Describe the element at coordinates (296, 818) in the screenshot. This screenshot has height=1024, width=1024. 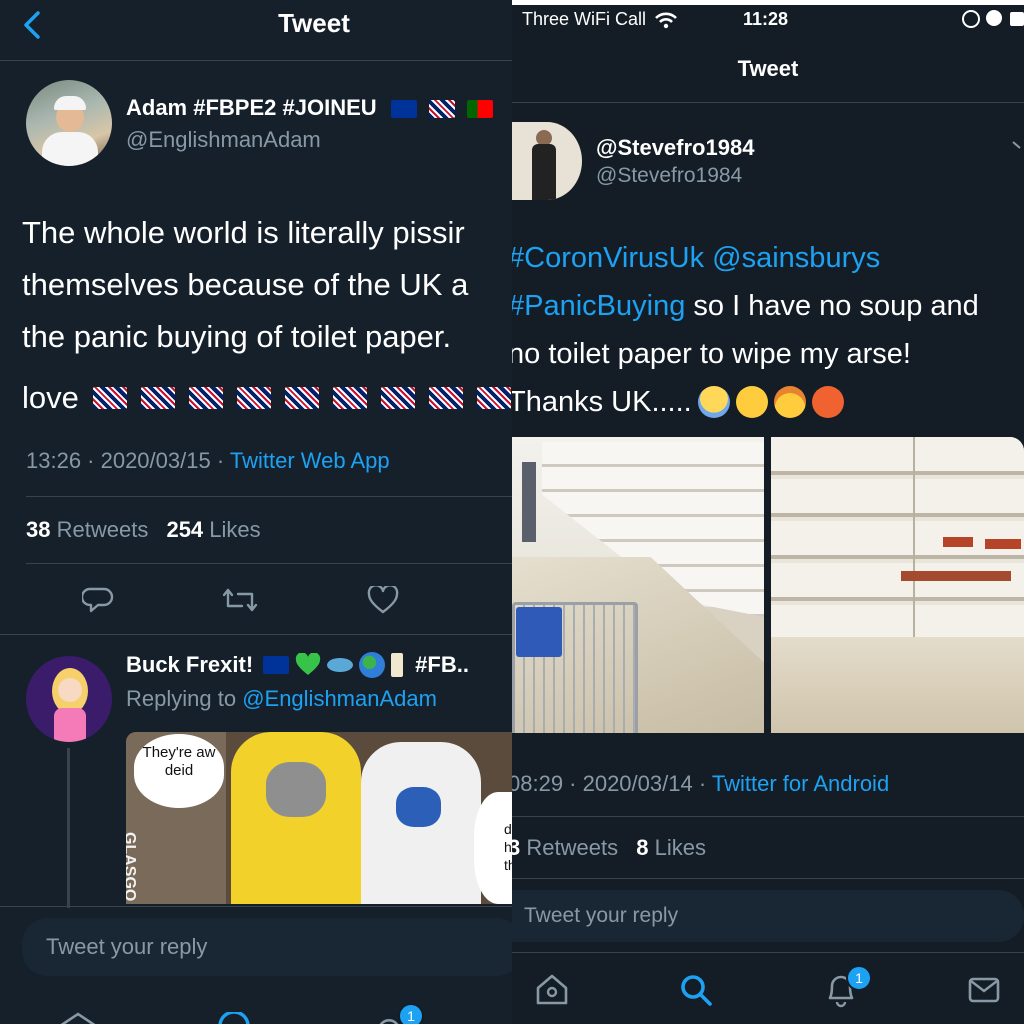
I see `yellow-hazmat-suit` at that location.